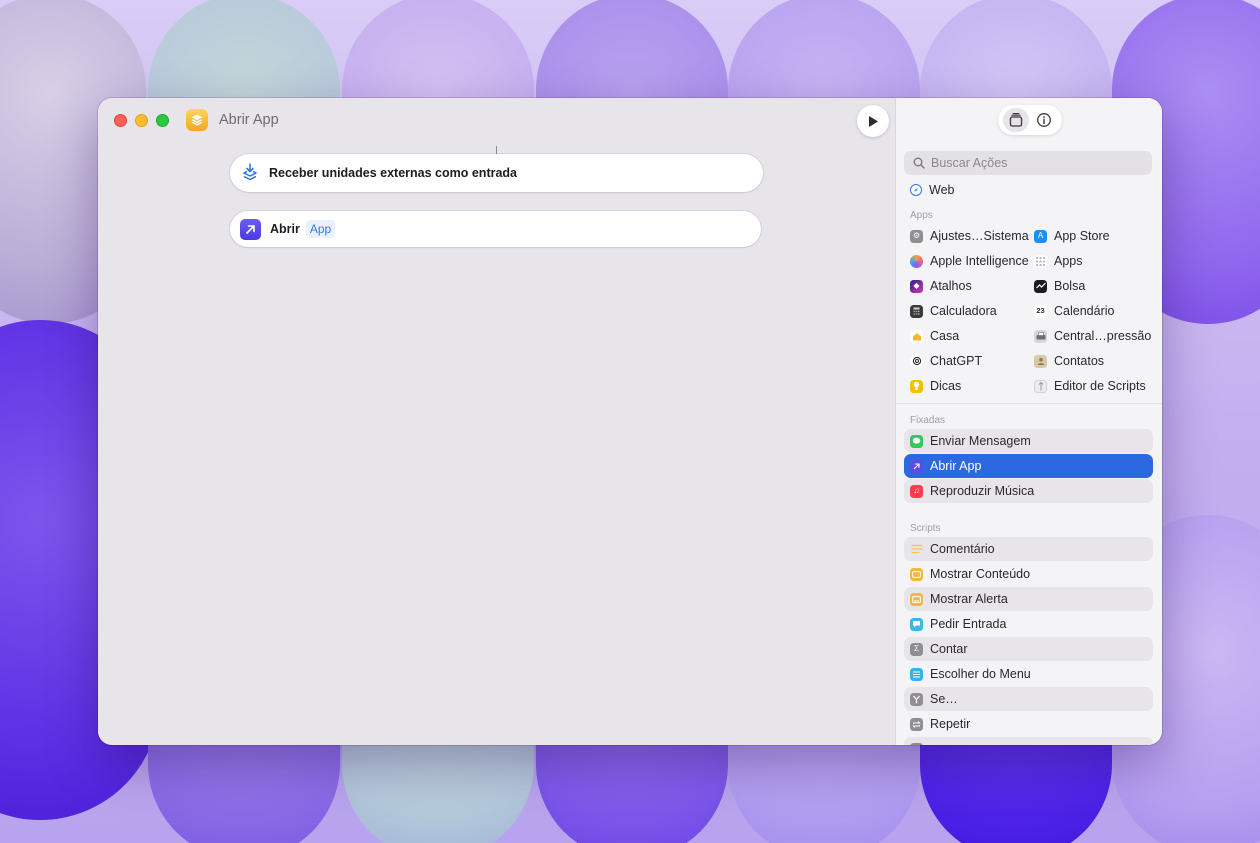  I want to click on script-item-label: Escolher do Menu, so click(980, 674).